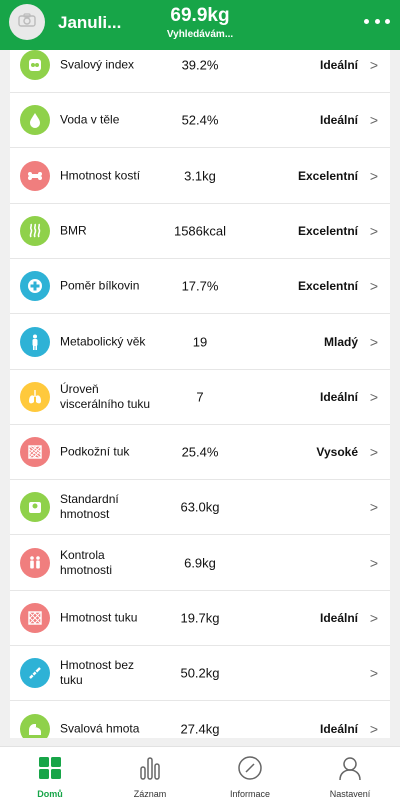  What do you see at coordinates (100, 728) in the screenshot?
I see `metric-label: Svalová hmota` at bounding box center [100, 728].